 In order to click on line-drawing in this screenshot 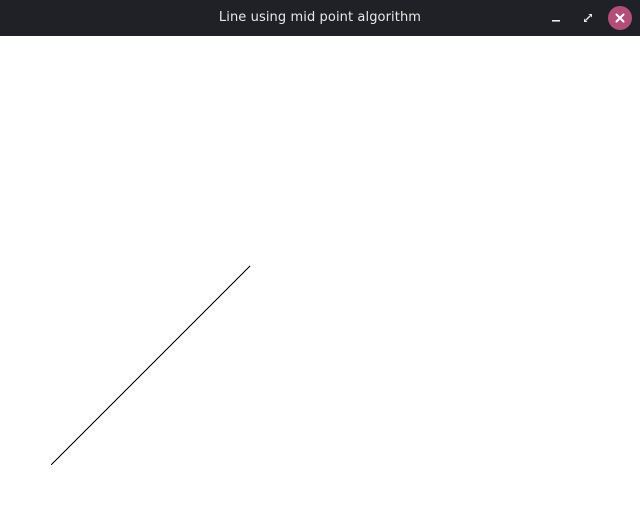, I will do `click(150, 365)`.